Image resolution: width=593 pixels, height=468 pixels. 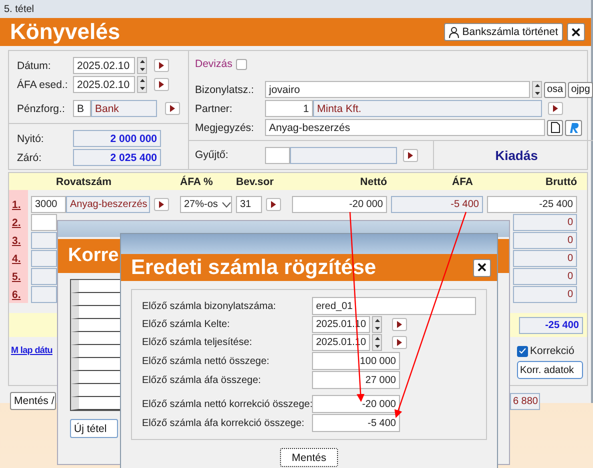 What do you see at coordinates (16, 240) in the screenshot?
I see `row-number: 3.` at bounding box center [16, 240].